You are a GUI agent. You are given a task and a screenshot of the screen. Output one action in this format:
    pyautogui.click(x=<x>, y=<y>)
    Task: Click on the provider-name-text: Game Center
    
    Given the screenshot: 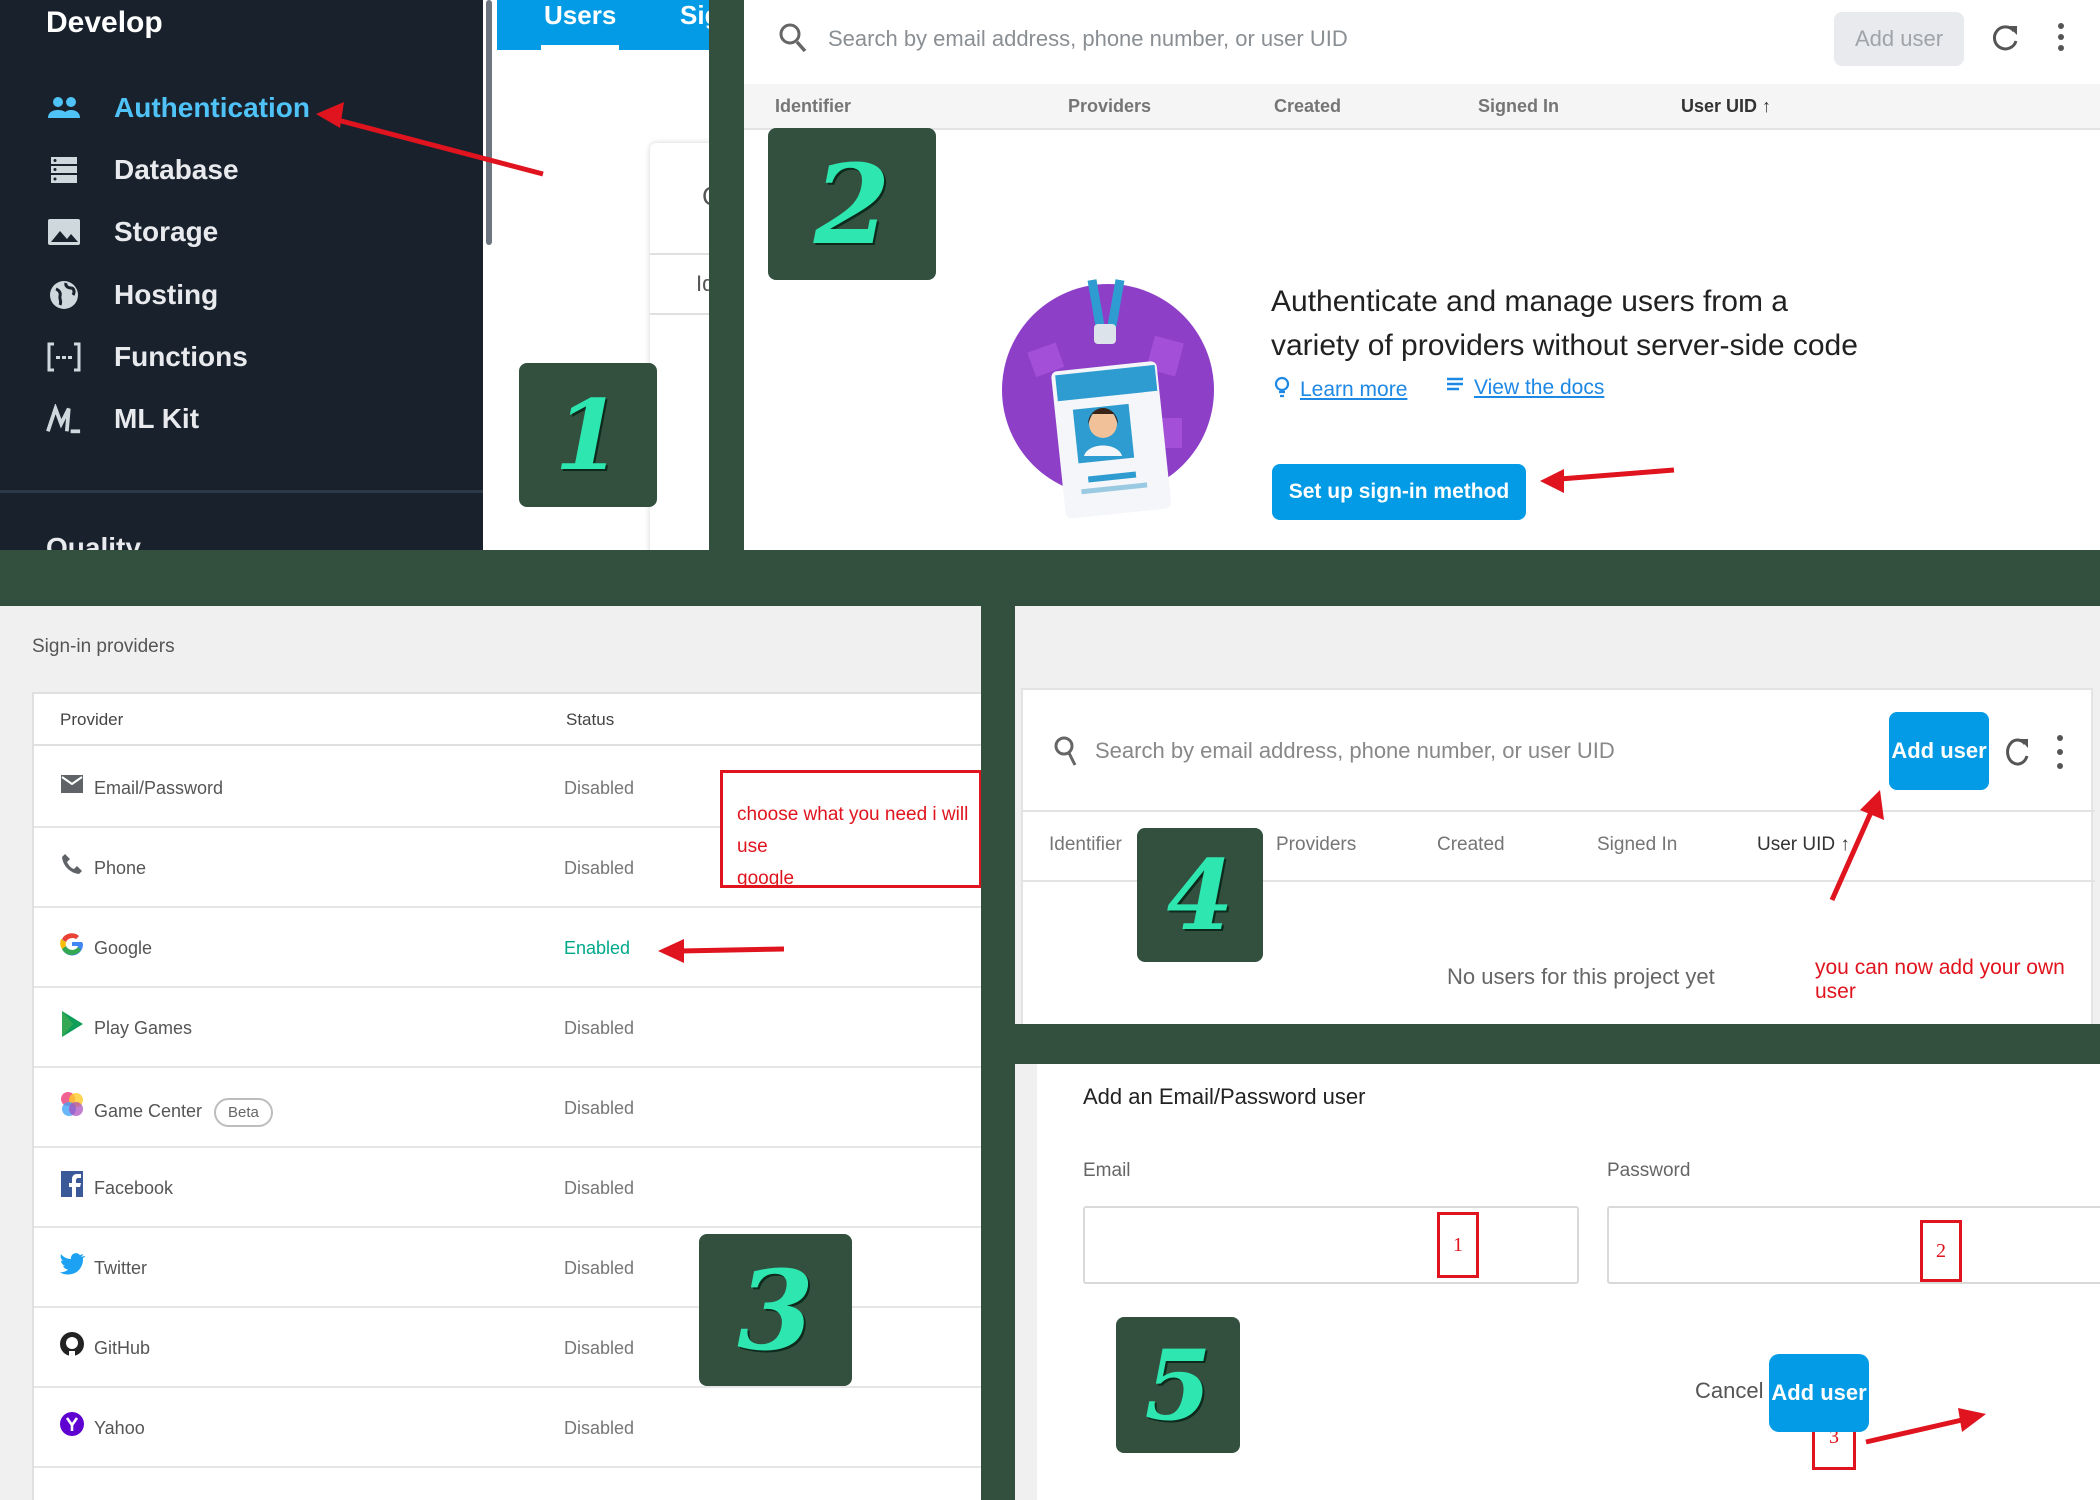 What is the action you would take?
    pyautogui.click(x=148, y=1111)
    